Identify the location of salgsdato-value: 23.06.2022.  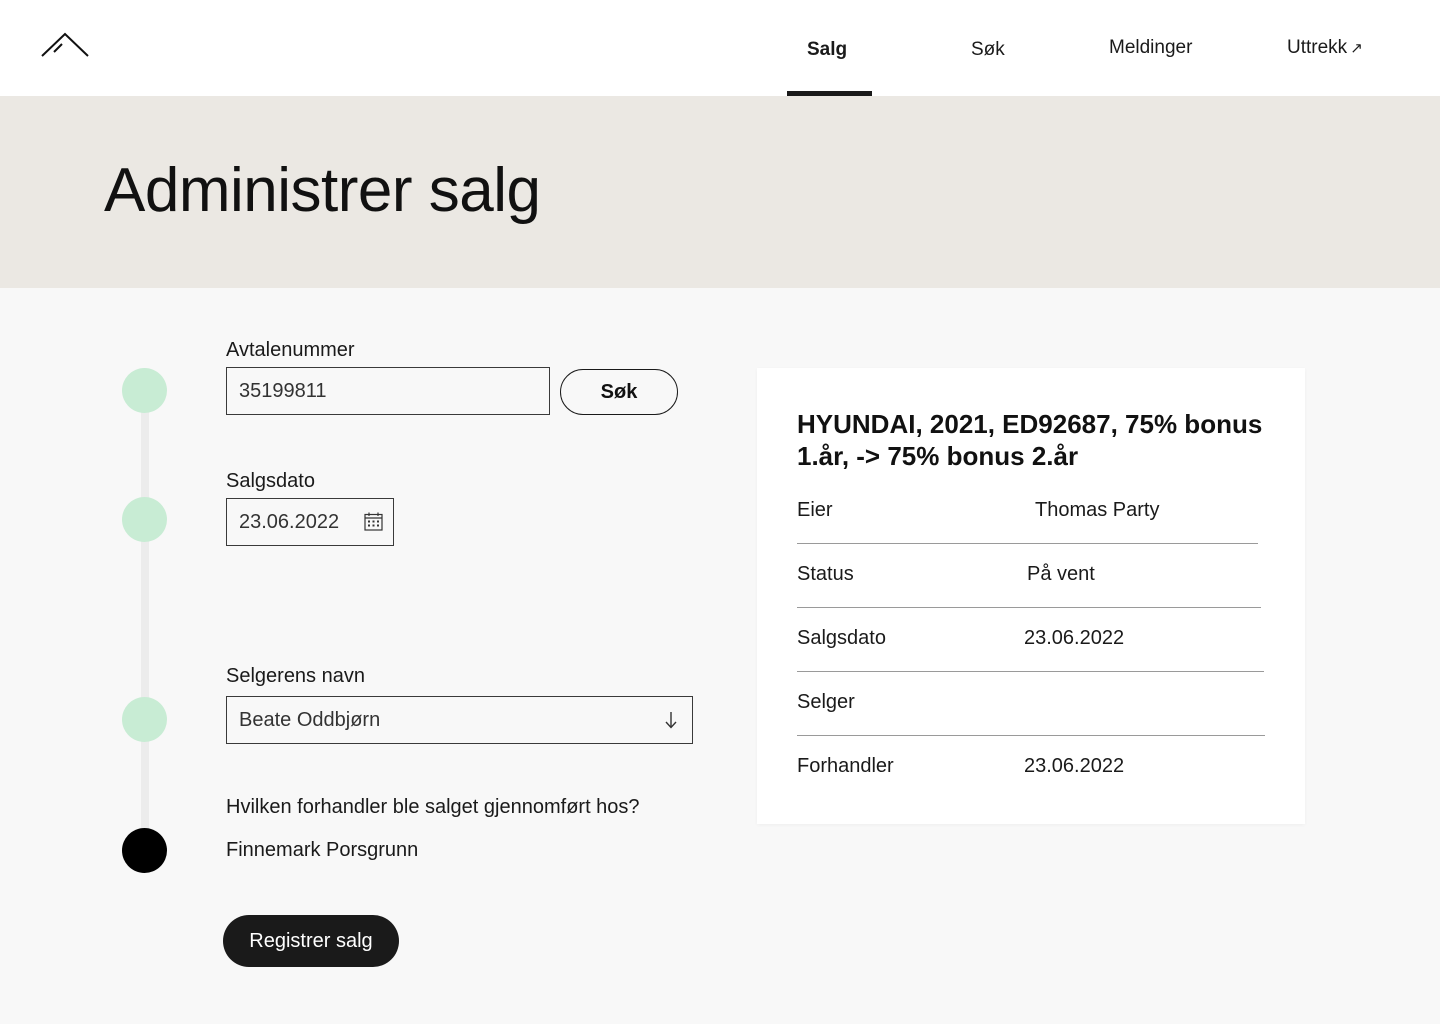
(289, 521).